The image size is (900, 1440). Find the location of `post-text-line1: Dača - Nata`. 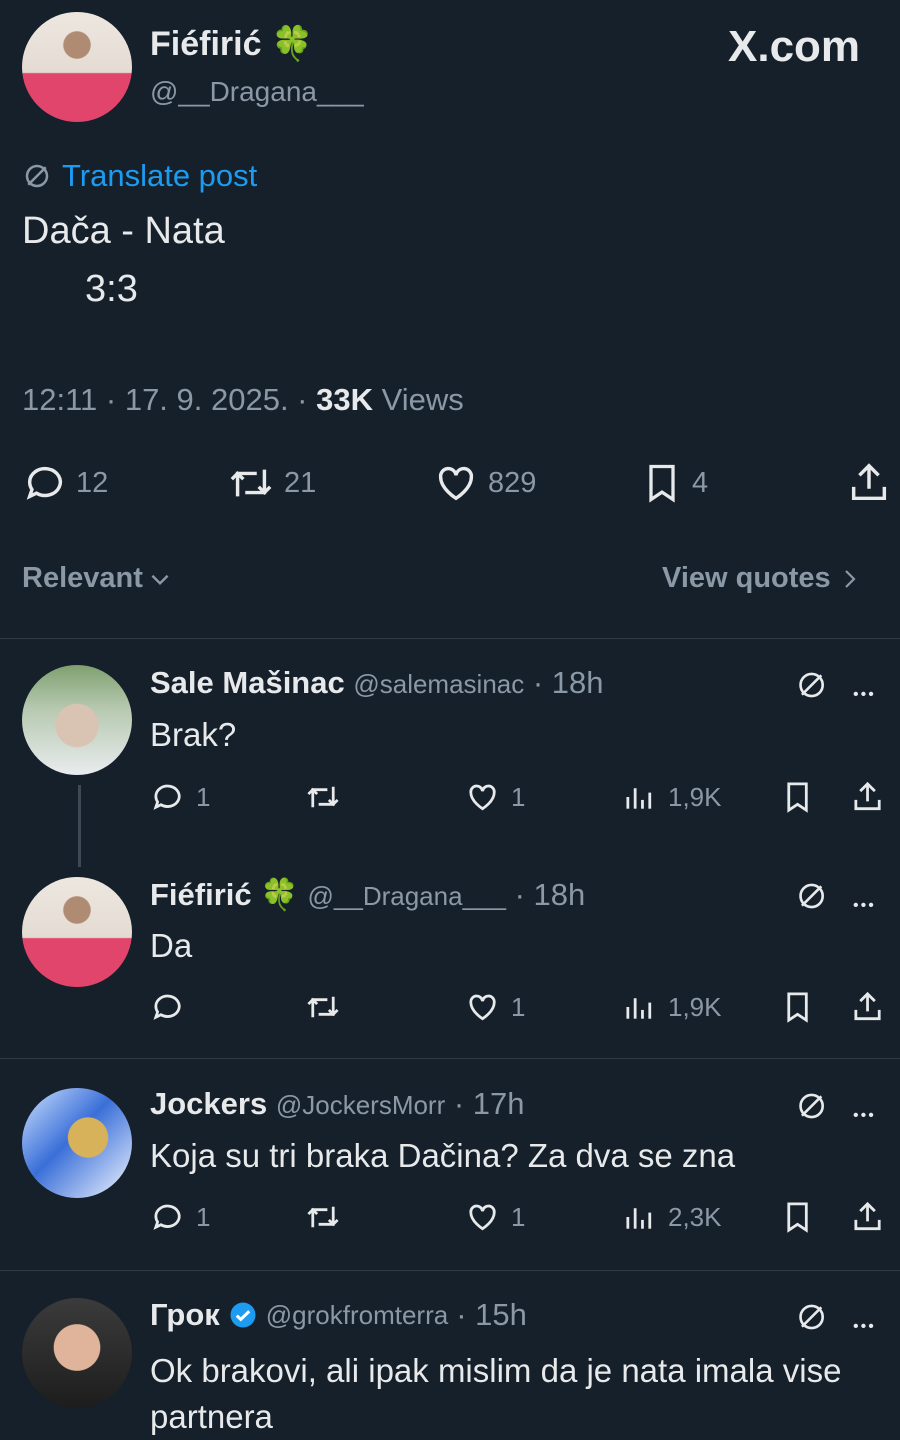

post-text-line1: Dača - Nata is located at coordinates (123, 231).